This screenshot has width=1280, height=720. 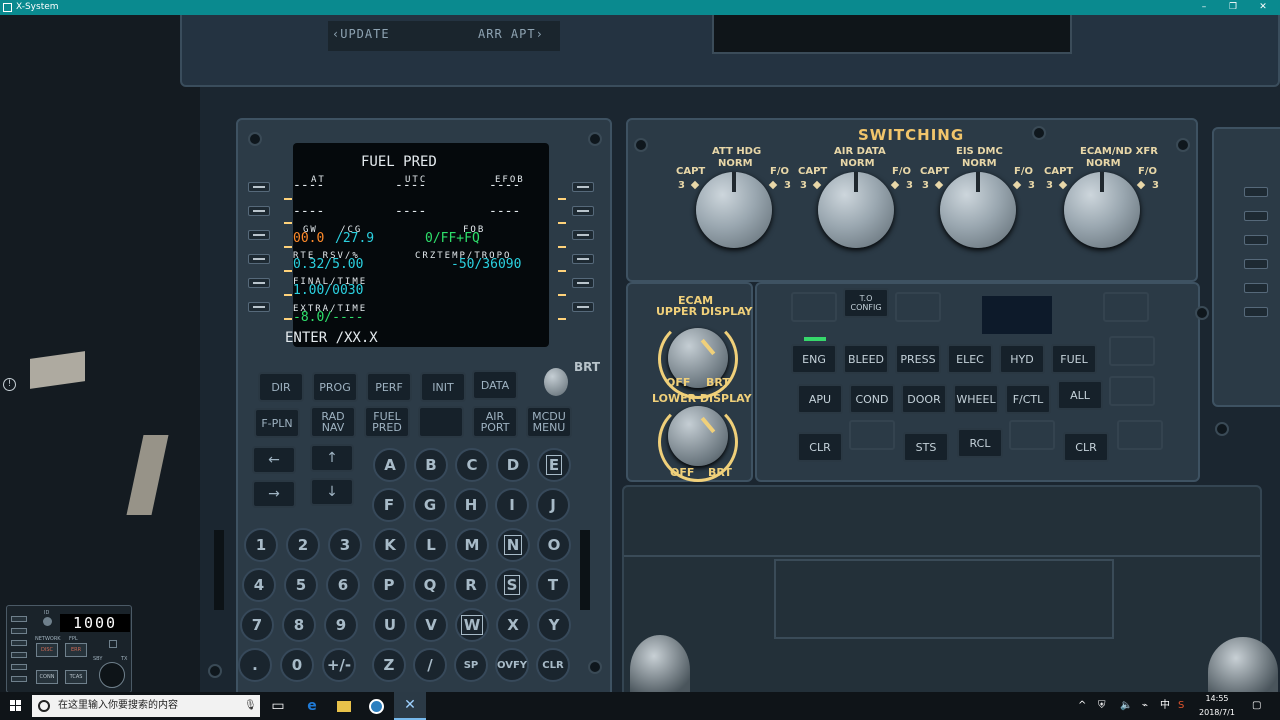 What do you see at coordinates (95, 623) in the screenshot?
I see `squawk-code: 1000` at bounding box center [95, 623].